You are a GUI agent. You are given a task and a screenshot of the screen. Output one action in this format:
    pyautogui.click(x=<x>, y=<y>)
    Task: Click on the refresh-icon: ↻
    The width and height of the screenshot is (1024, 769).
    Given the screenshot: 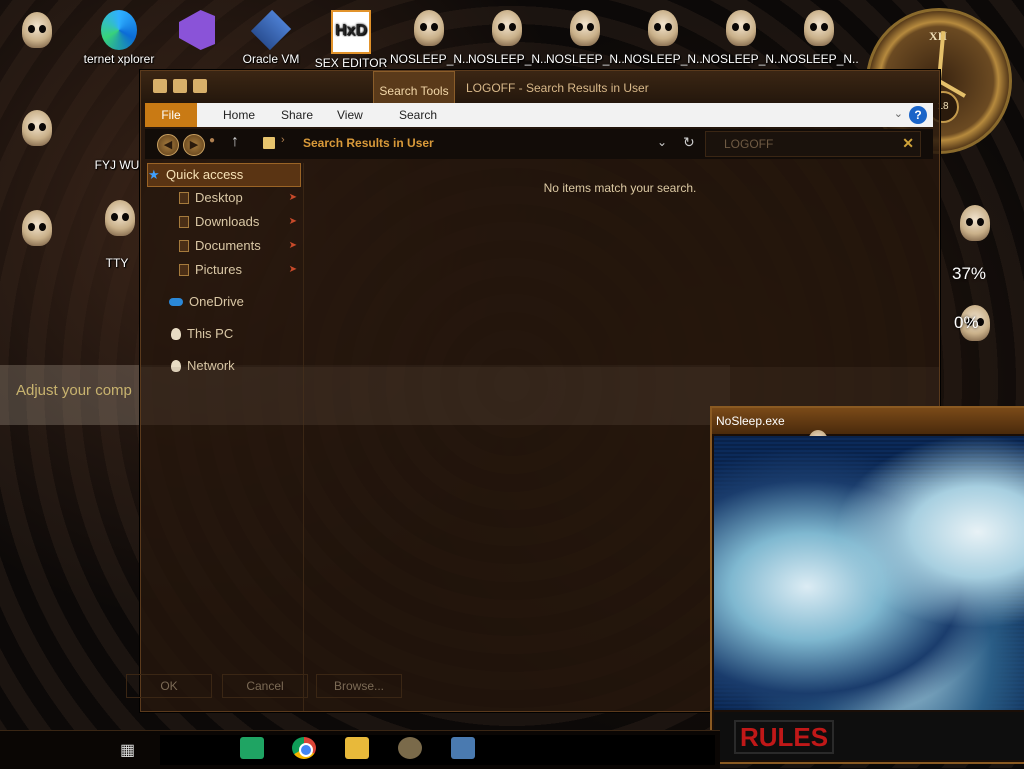 What is the action you would take?
    pyautogui.click(x=689, y=142)
    